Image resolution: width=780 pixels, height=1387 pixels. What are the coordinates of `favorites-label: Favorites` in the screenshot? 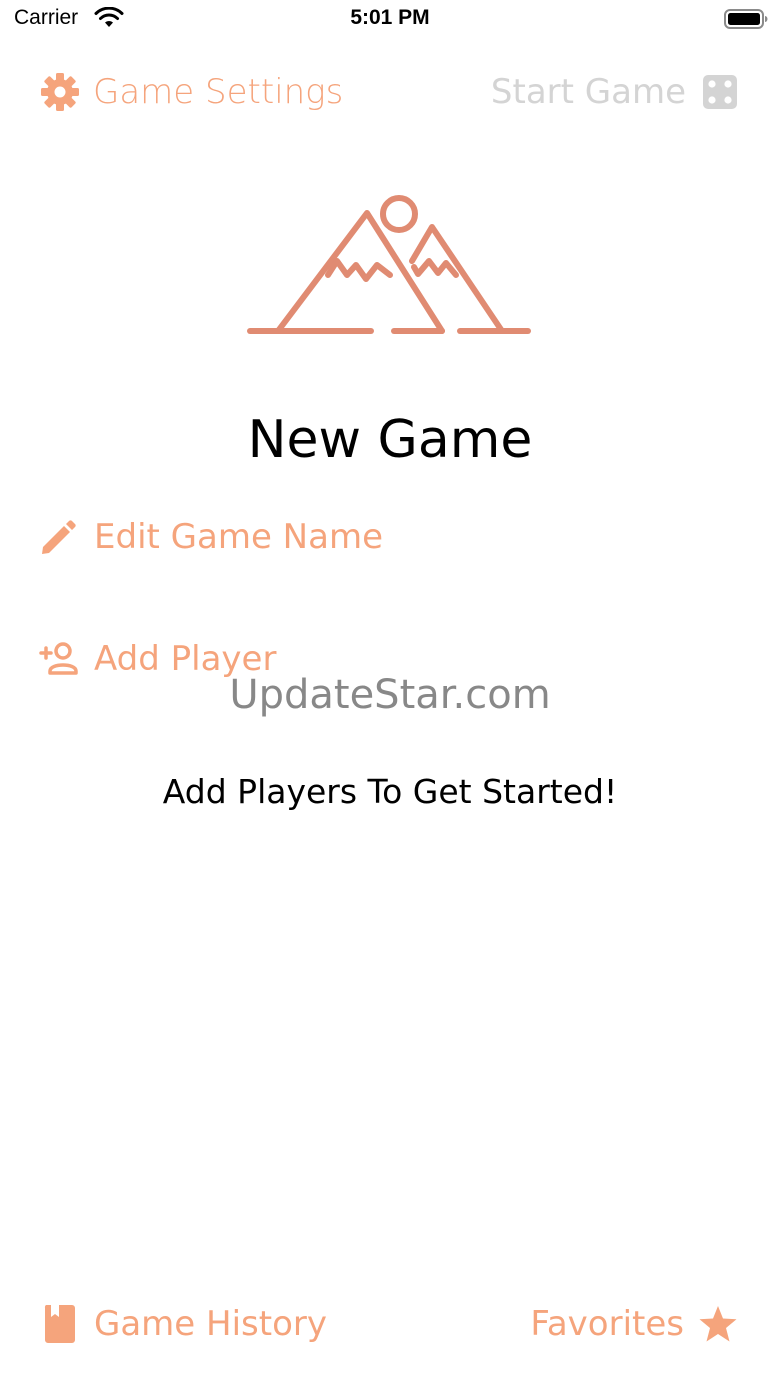 It's located at (607, 1324).